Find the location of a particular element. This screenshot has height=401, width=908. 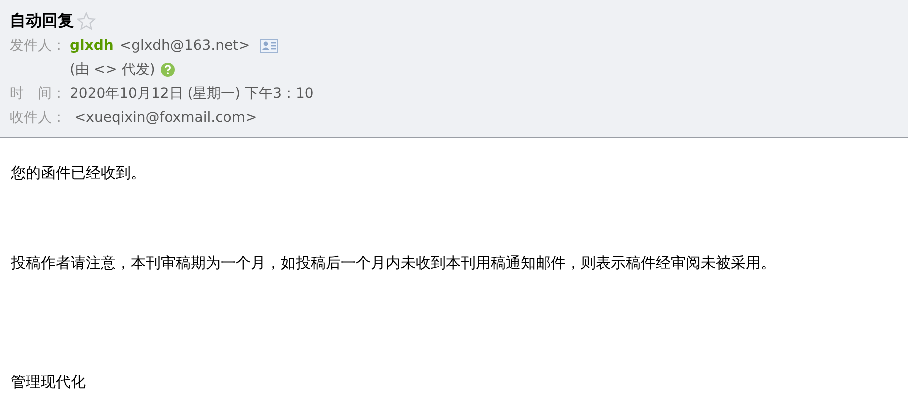

sender-address: <glxdh@163.net> is located at coordinates (185, 46).